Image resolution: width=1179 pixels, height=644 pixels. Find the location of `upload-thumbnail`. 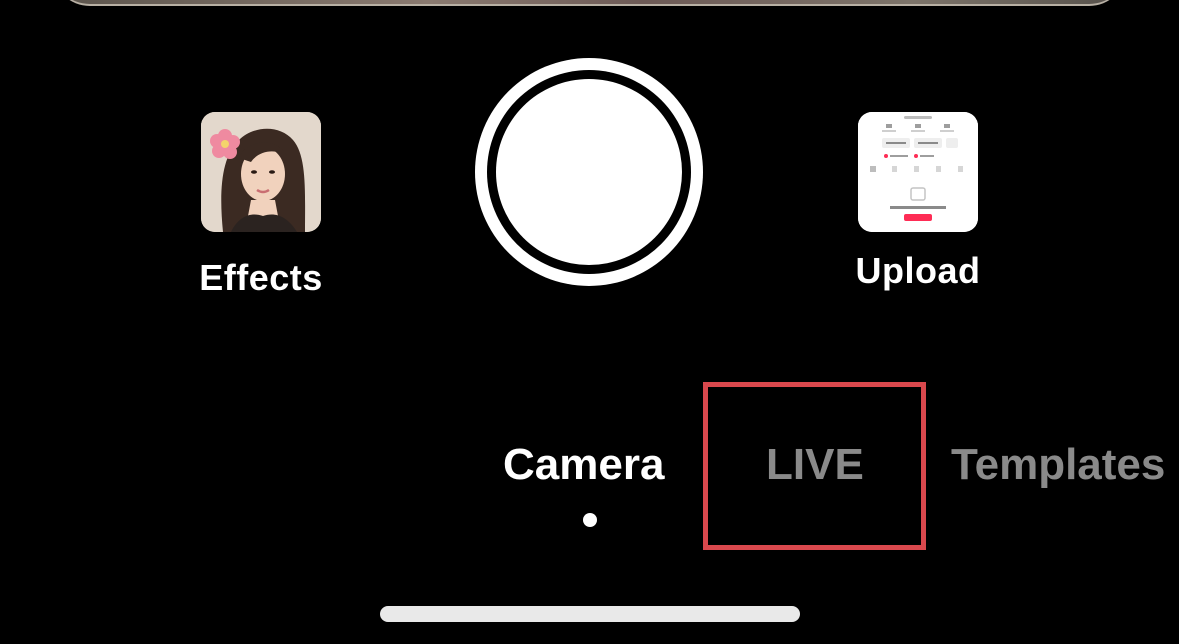

upload-thumbnail is located at coordinates (918, 172).